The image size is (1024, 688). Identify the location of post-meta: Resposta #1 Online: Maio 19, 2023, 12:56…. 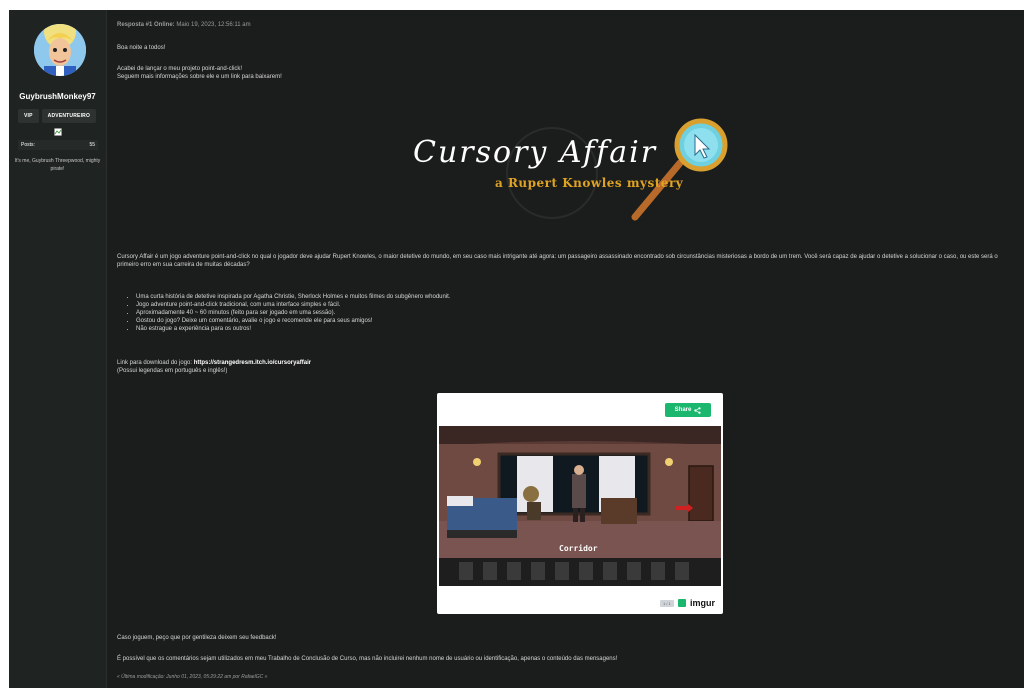
(184, 25).